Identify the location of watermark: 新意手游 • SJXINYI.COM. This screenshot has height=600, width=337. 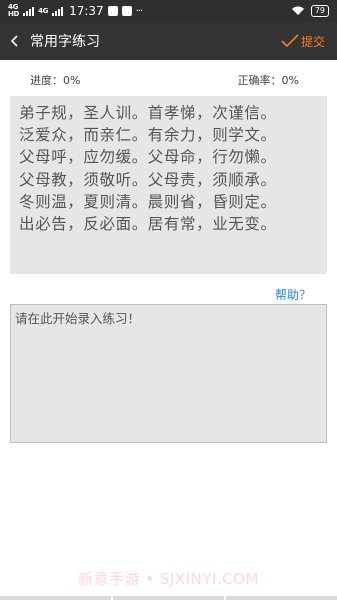
(168, 579).